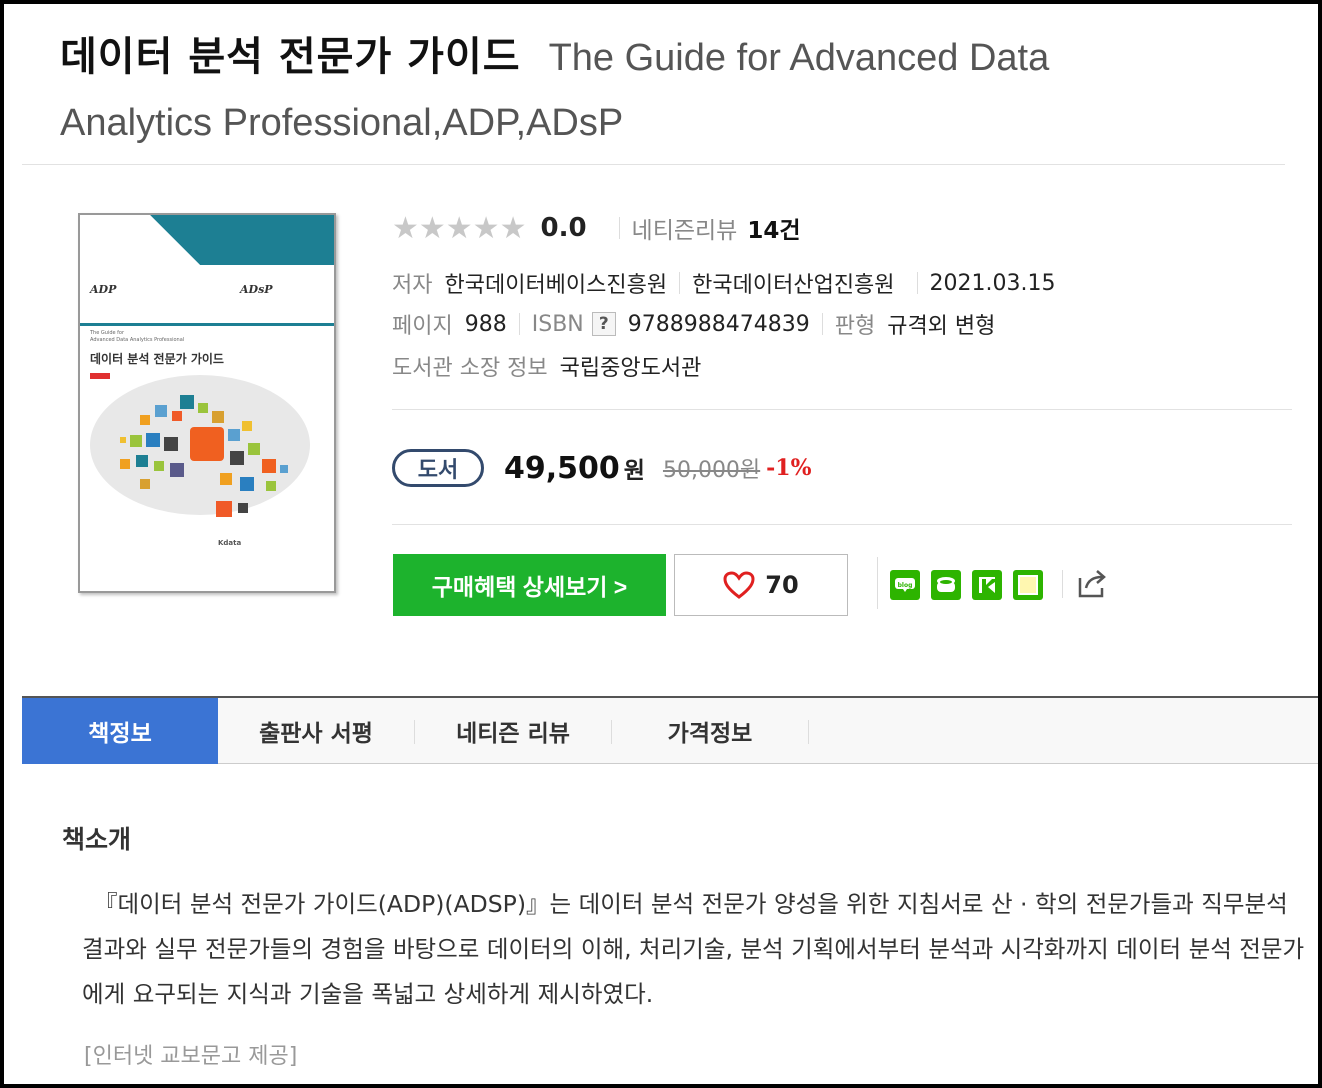 The height and width of the screenshot is (1088, 1322). I want to click on rating-score: 0.0, so click(563, 228).